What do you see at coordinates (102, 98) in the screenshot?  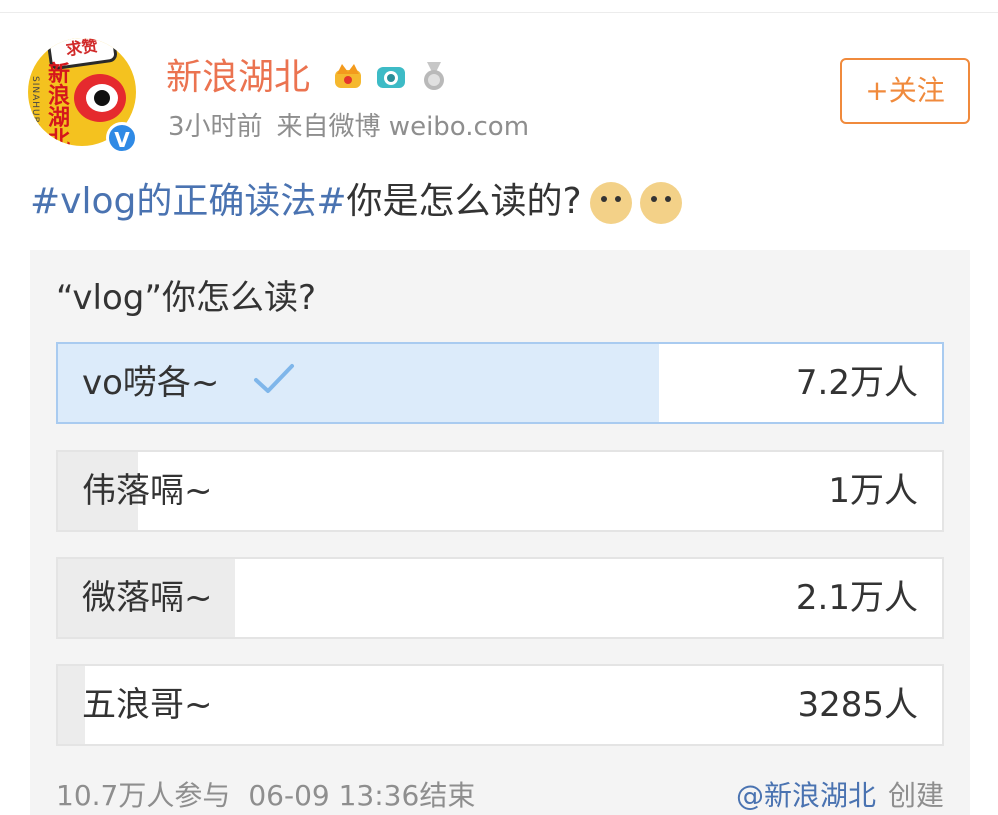 I see `sina-eye-pupil` at bounding box center [102, 98].